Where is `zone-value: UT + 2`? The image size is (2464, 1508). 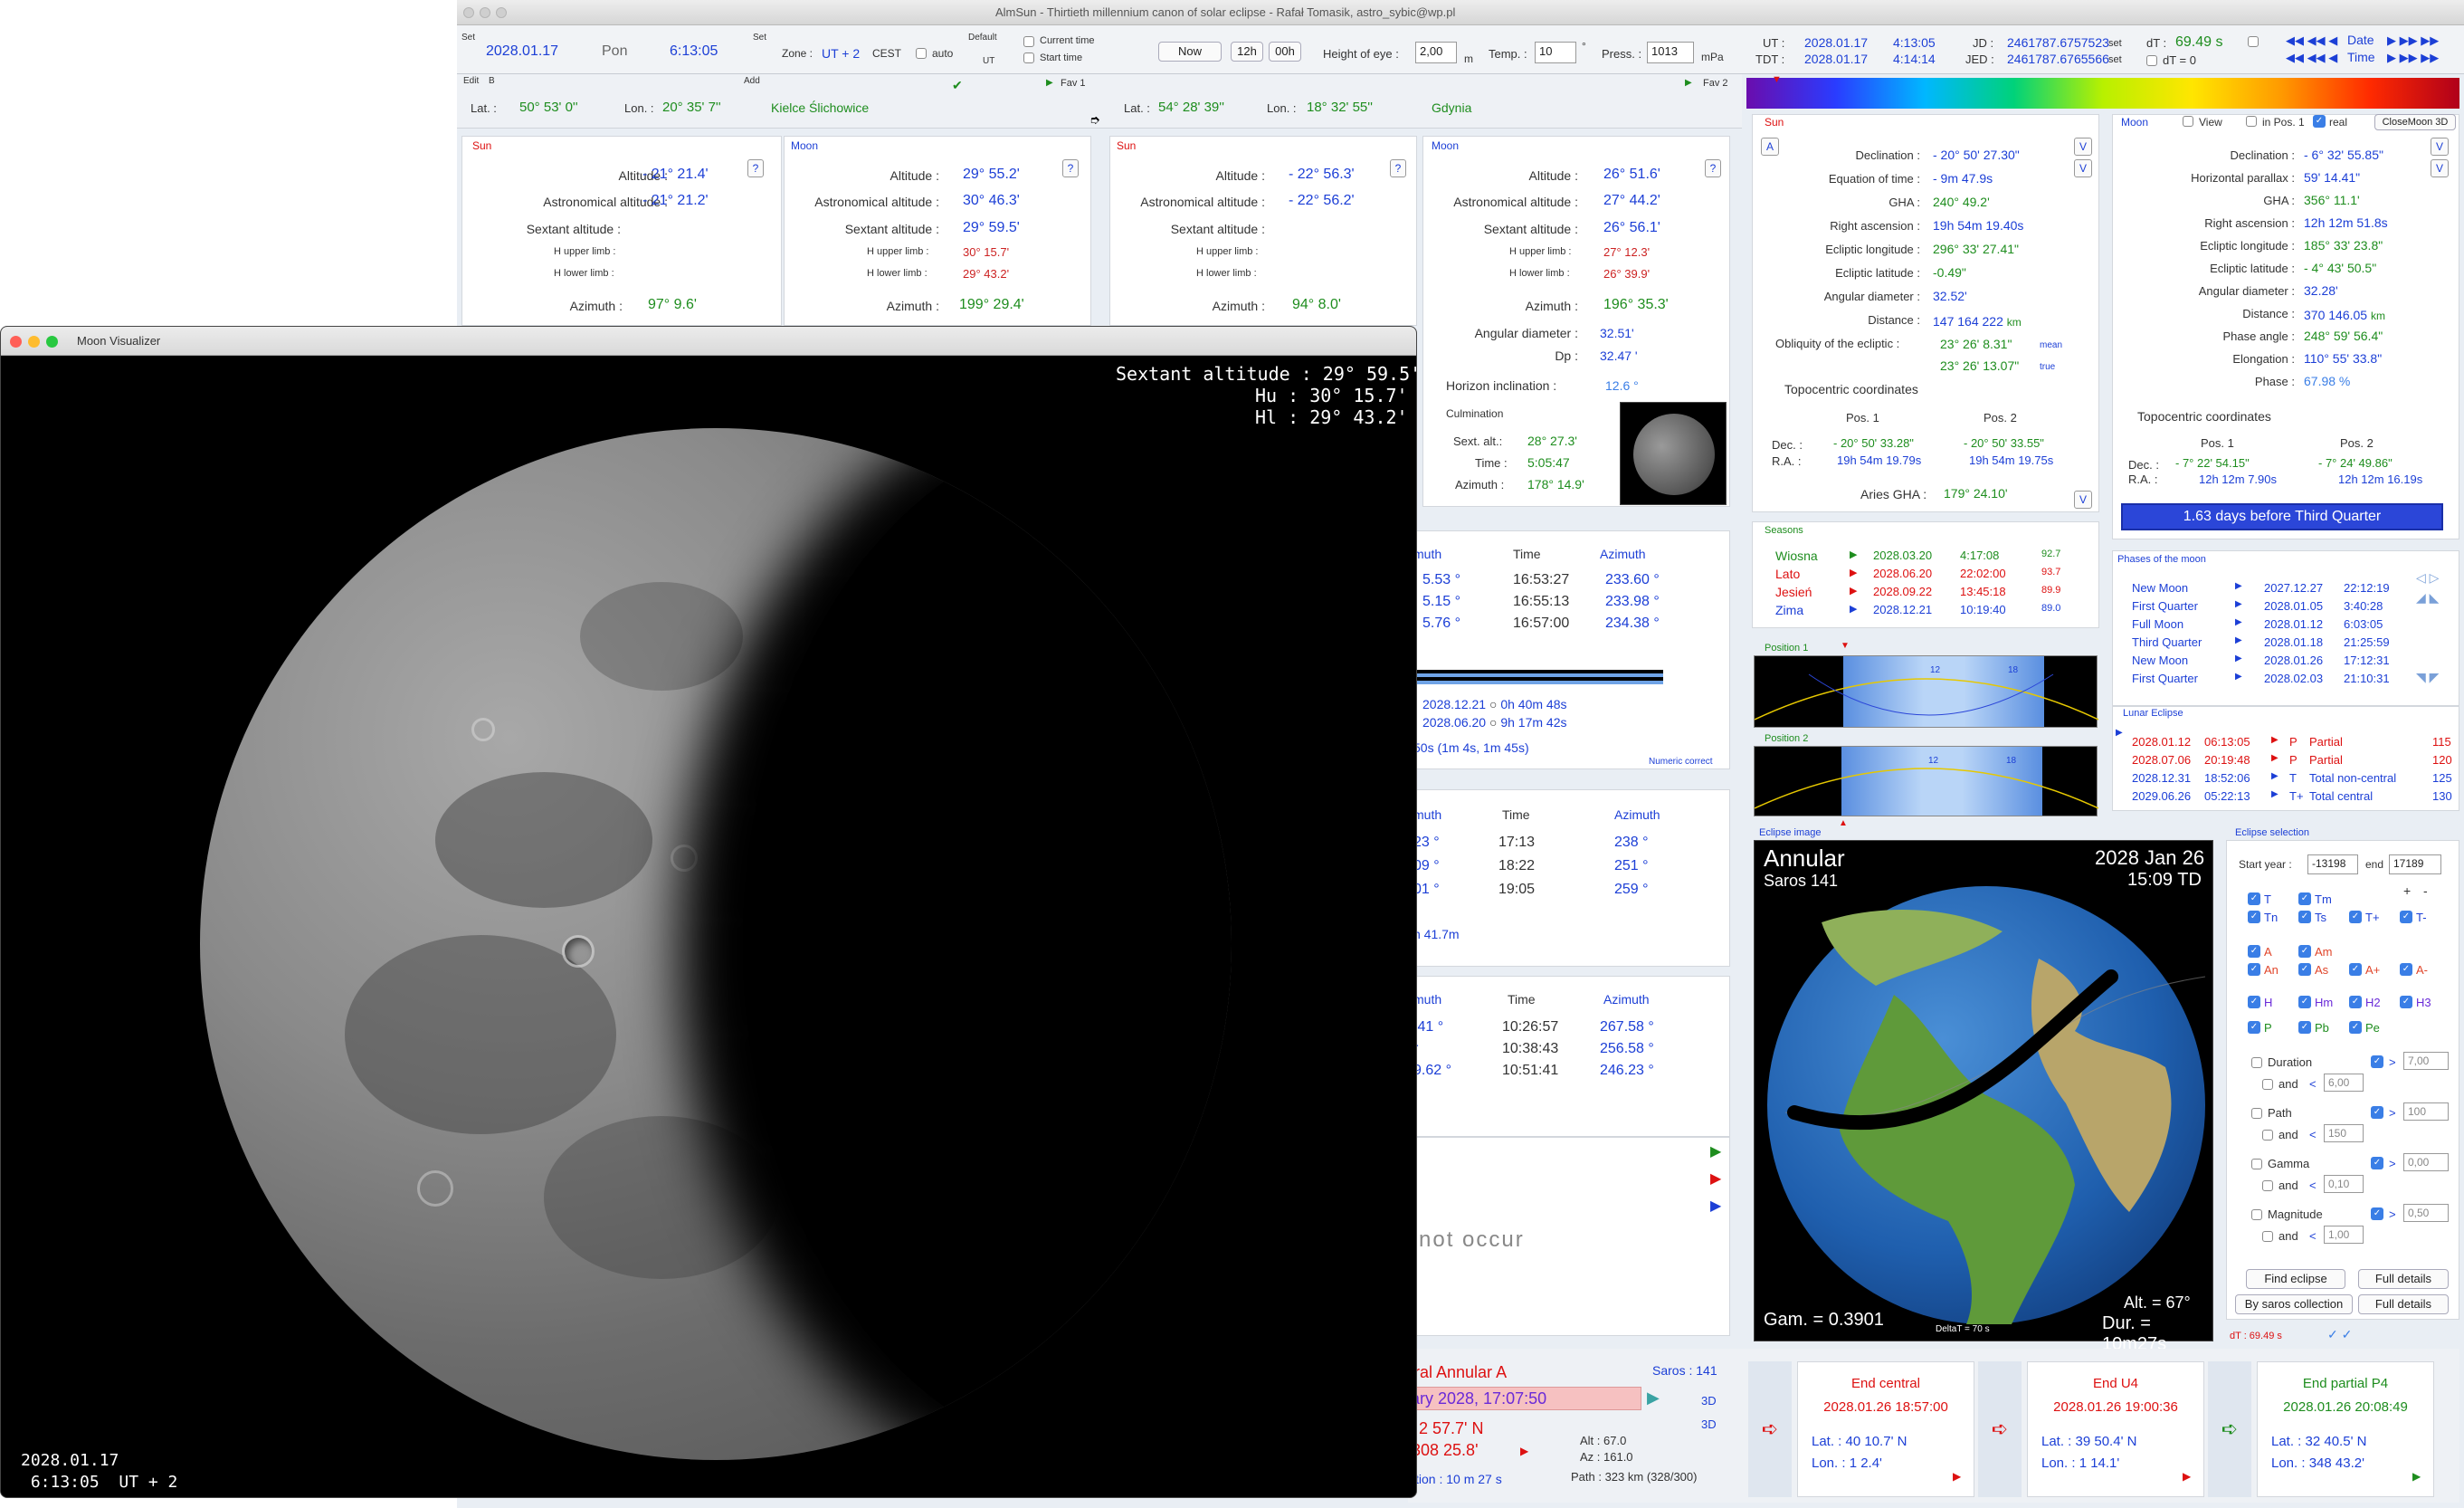
zone-value: UT + 2 is located at coordinates (841, 54).